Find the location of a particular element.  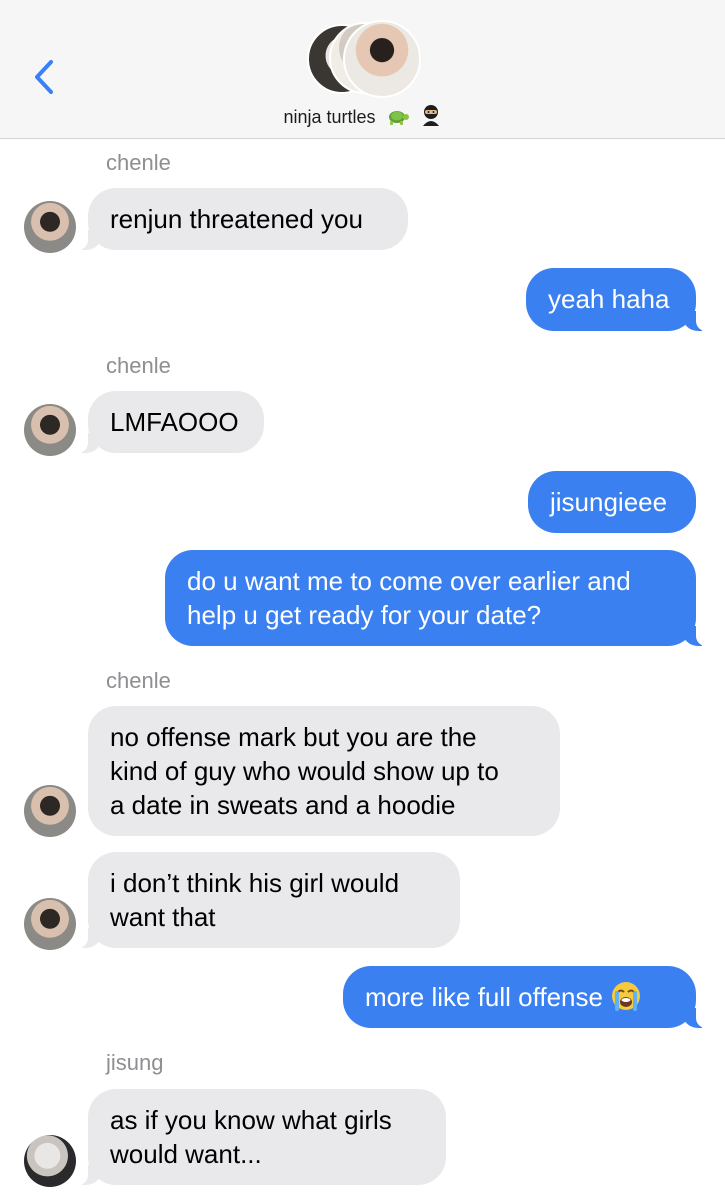

loudly-crying-face-emoji is located at coordinates (625, 996).